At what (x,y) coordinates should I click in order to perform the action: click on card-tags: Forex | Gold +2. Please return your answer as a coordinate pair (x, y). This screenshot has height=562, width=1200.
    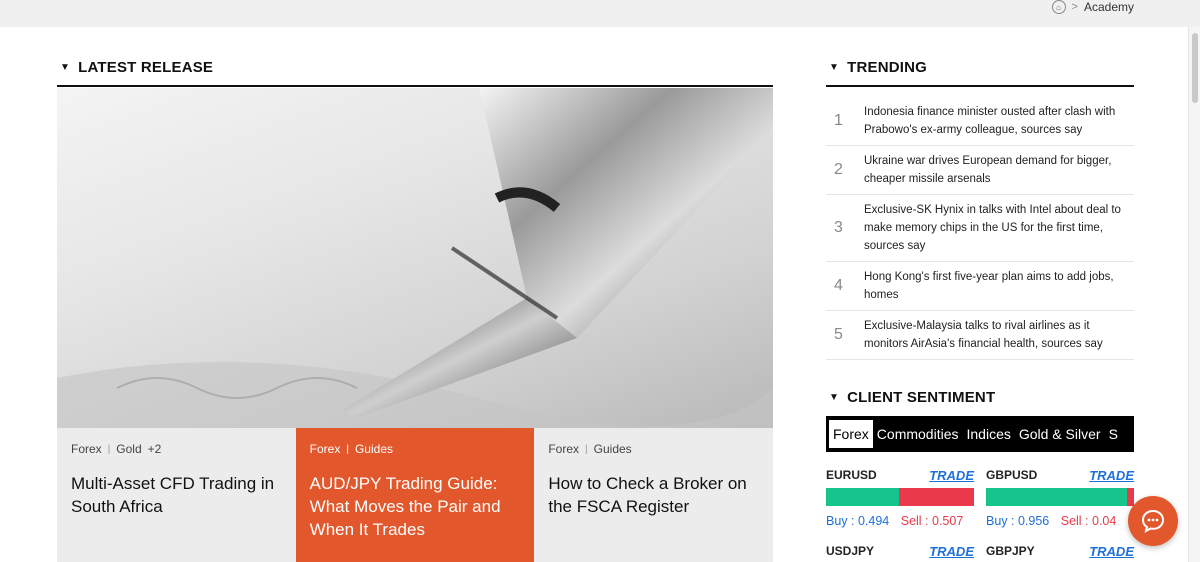
    Looking at the image, I should click on (176, 449).